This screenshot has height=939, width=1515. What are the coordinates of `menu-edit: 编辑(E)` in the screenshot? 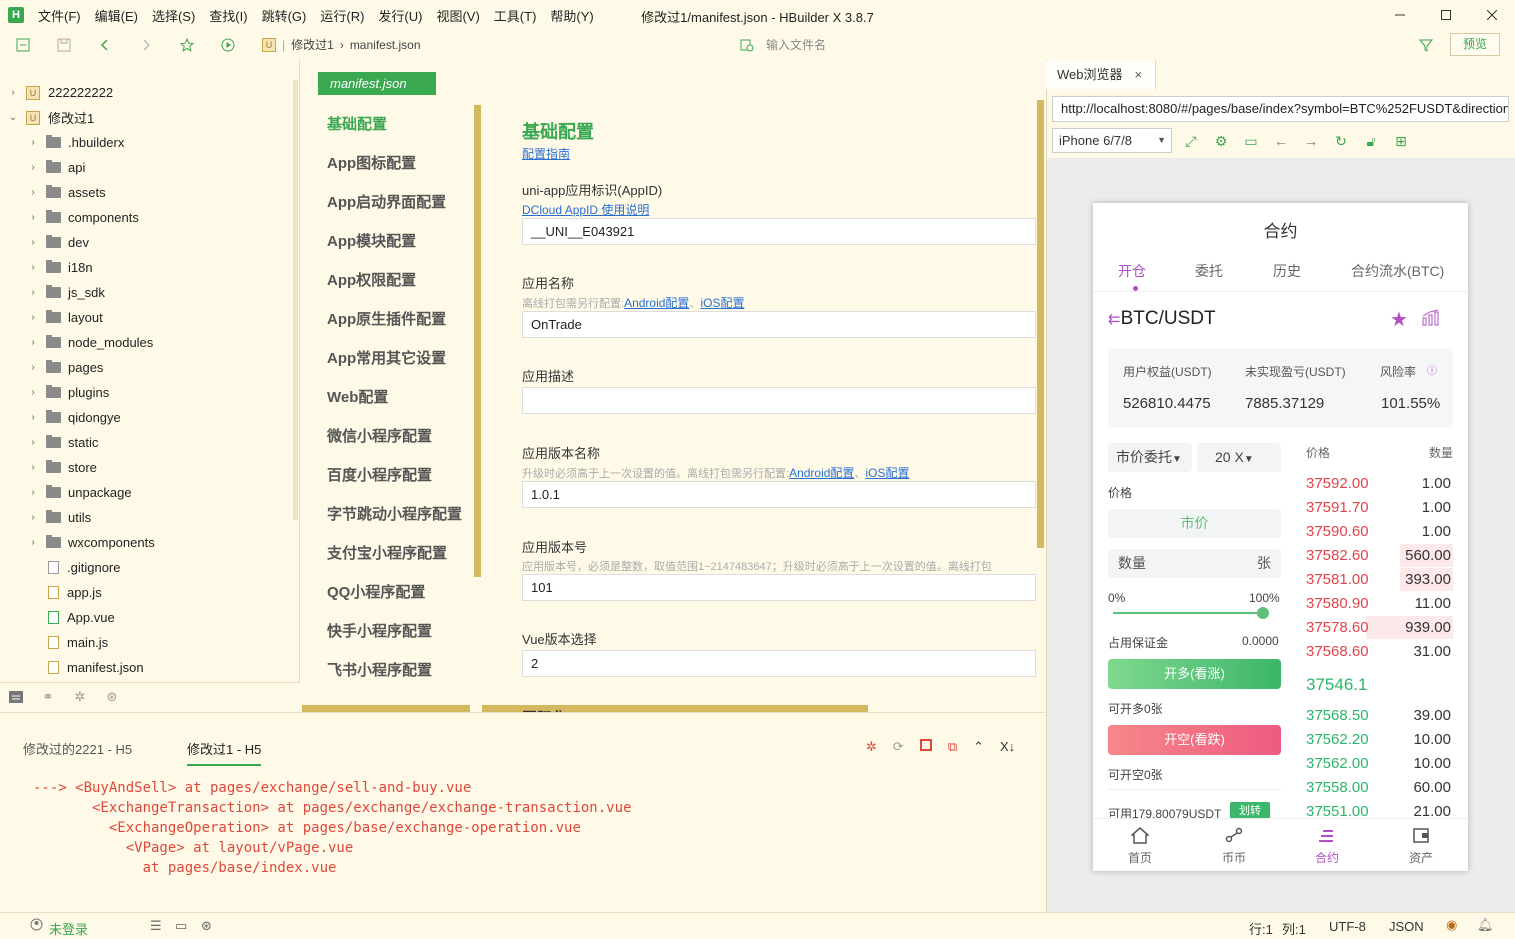 It's located at (116, 15).